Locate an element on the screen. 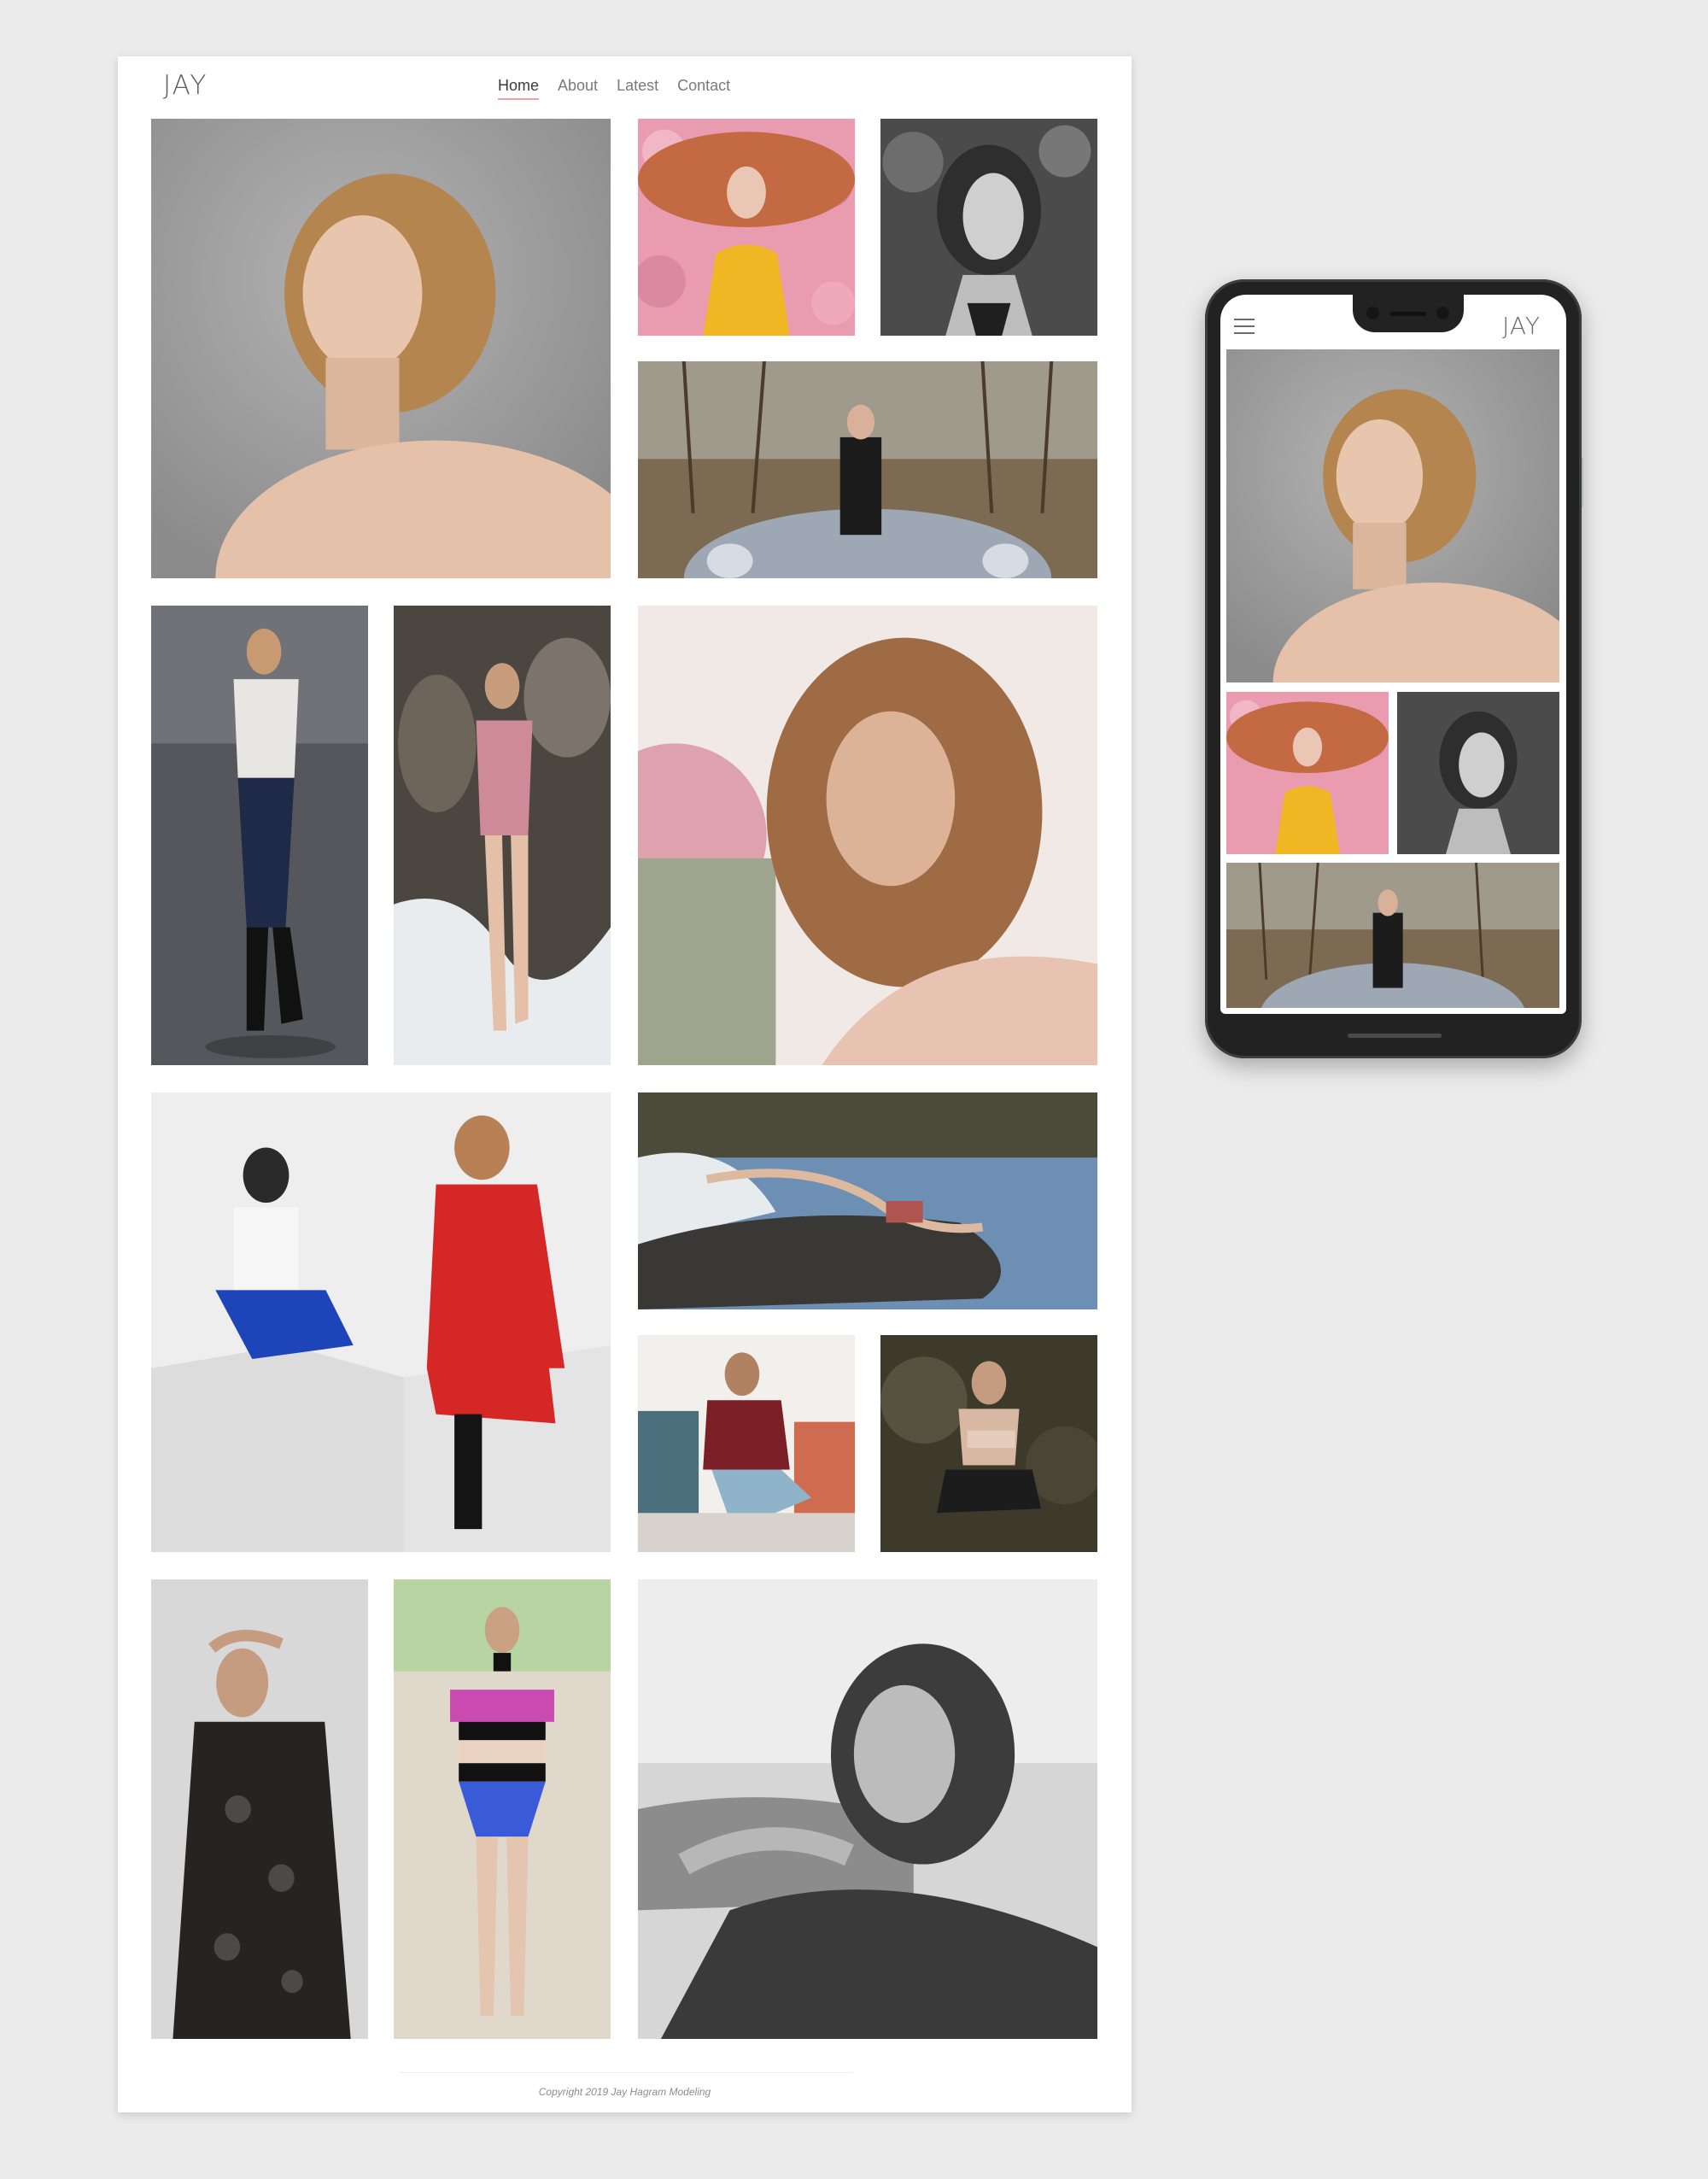  nav-contact: Contact is located at coordinates (703, 88).